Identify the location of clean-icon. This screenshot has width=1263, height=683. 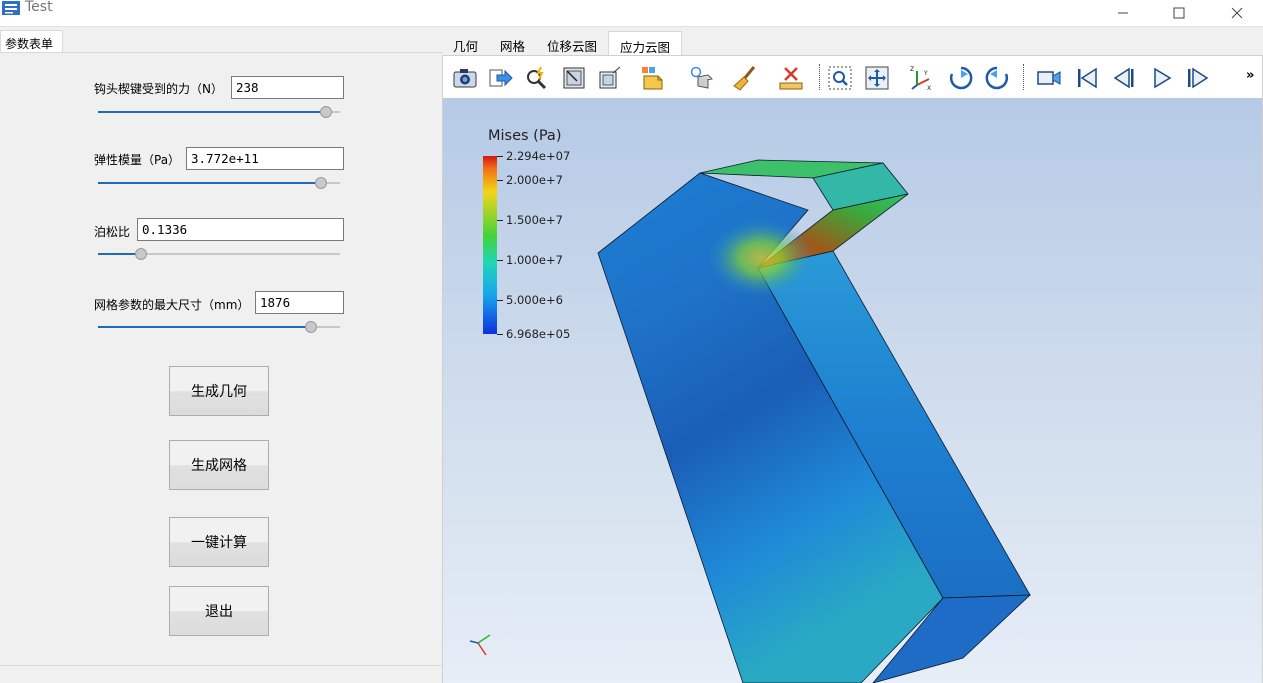
(745, 78).